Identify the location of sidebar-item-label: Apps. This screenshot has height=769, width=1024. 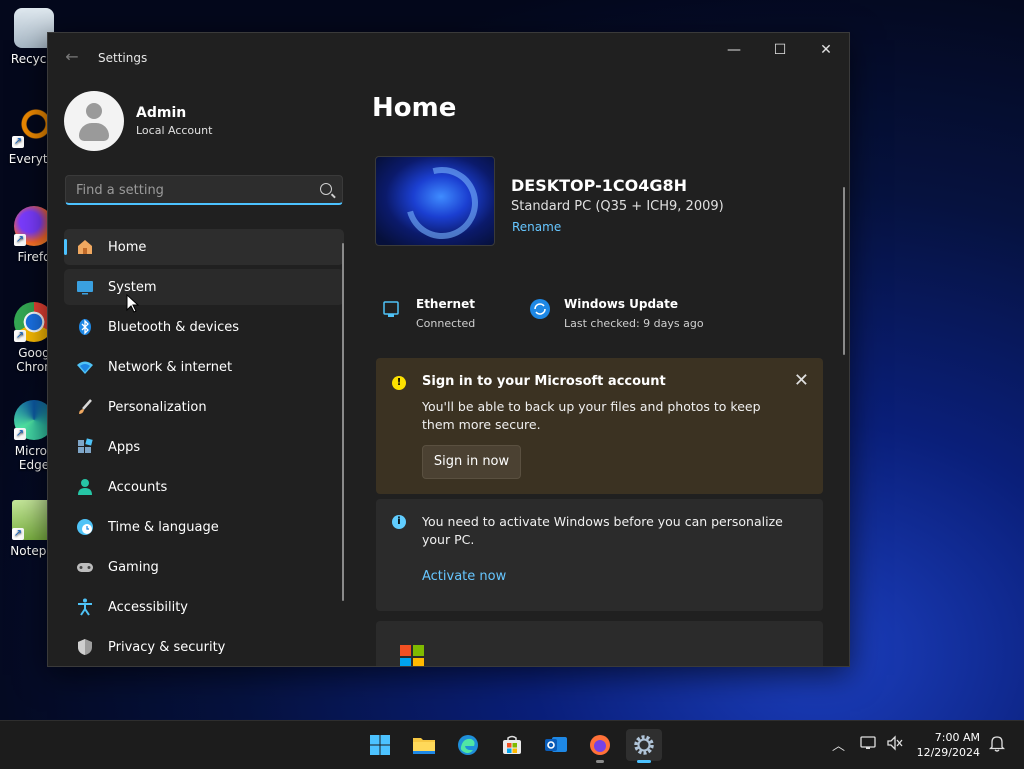
(124, 447).